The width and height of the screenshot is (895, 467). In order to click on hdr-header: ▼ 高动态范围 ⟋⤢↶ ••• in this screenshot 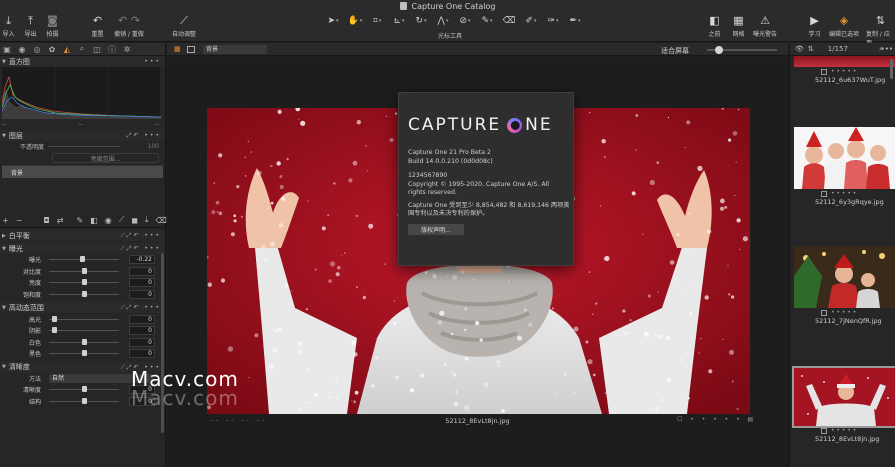, I will do `click(82, 308)`.